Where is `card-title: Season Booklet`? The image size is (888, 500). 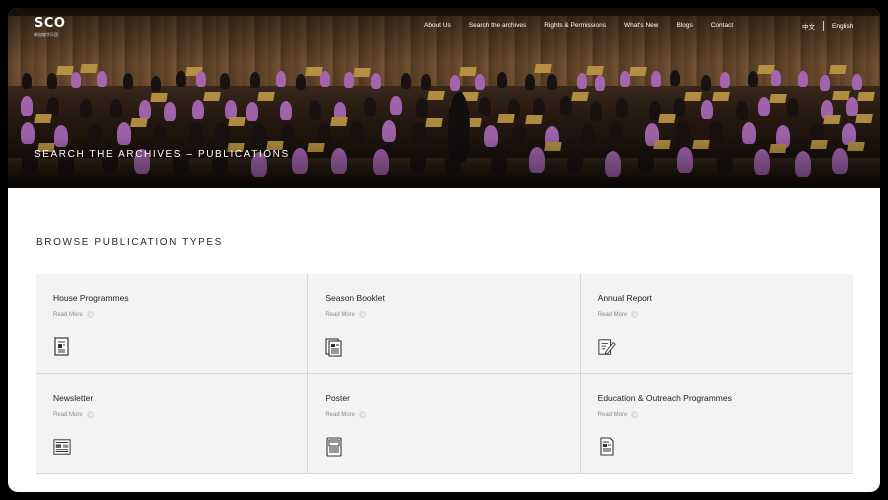
card-title: Season Booklet is located at coordinates (355, 298).